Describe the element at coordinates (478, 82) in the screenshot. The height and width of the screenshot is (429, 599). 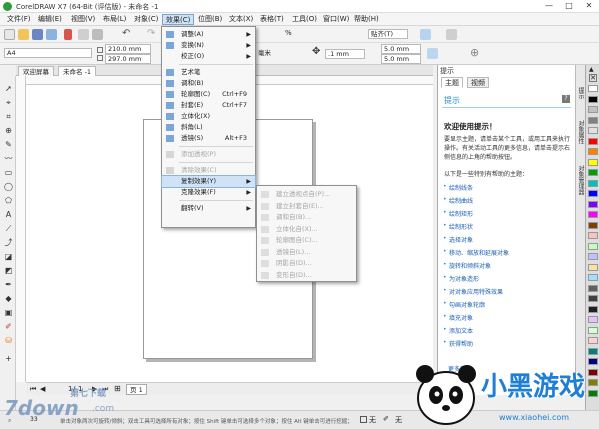
I see `tab-videos: 视频` at that location.